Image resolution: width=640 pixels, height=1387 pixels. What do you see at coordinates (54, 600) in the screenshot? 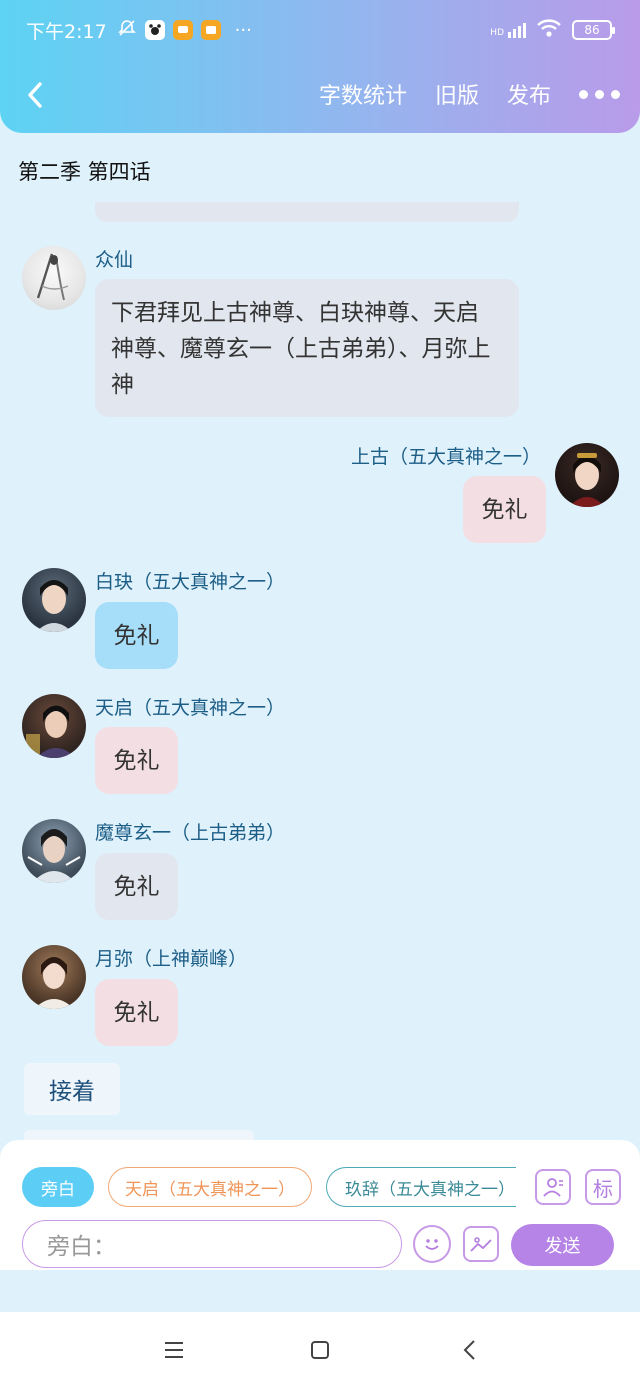
I see `avatar-baijue` at bounding box center [54, 600].